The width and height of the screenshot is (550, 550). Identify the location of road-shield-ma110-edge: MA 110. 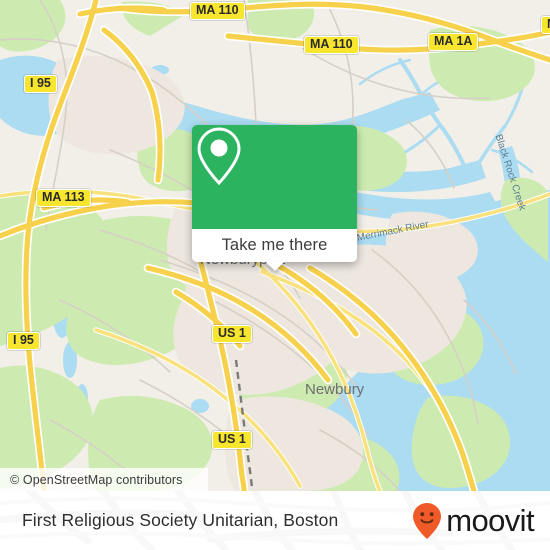
(545, 25).